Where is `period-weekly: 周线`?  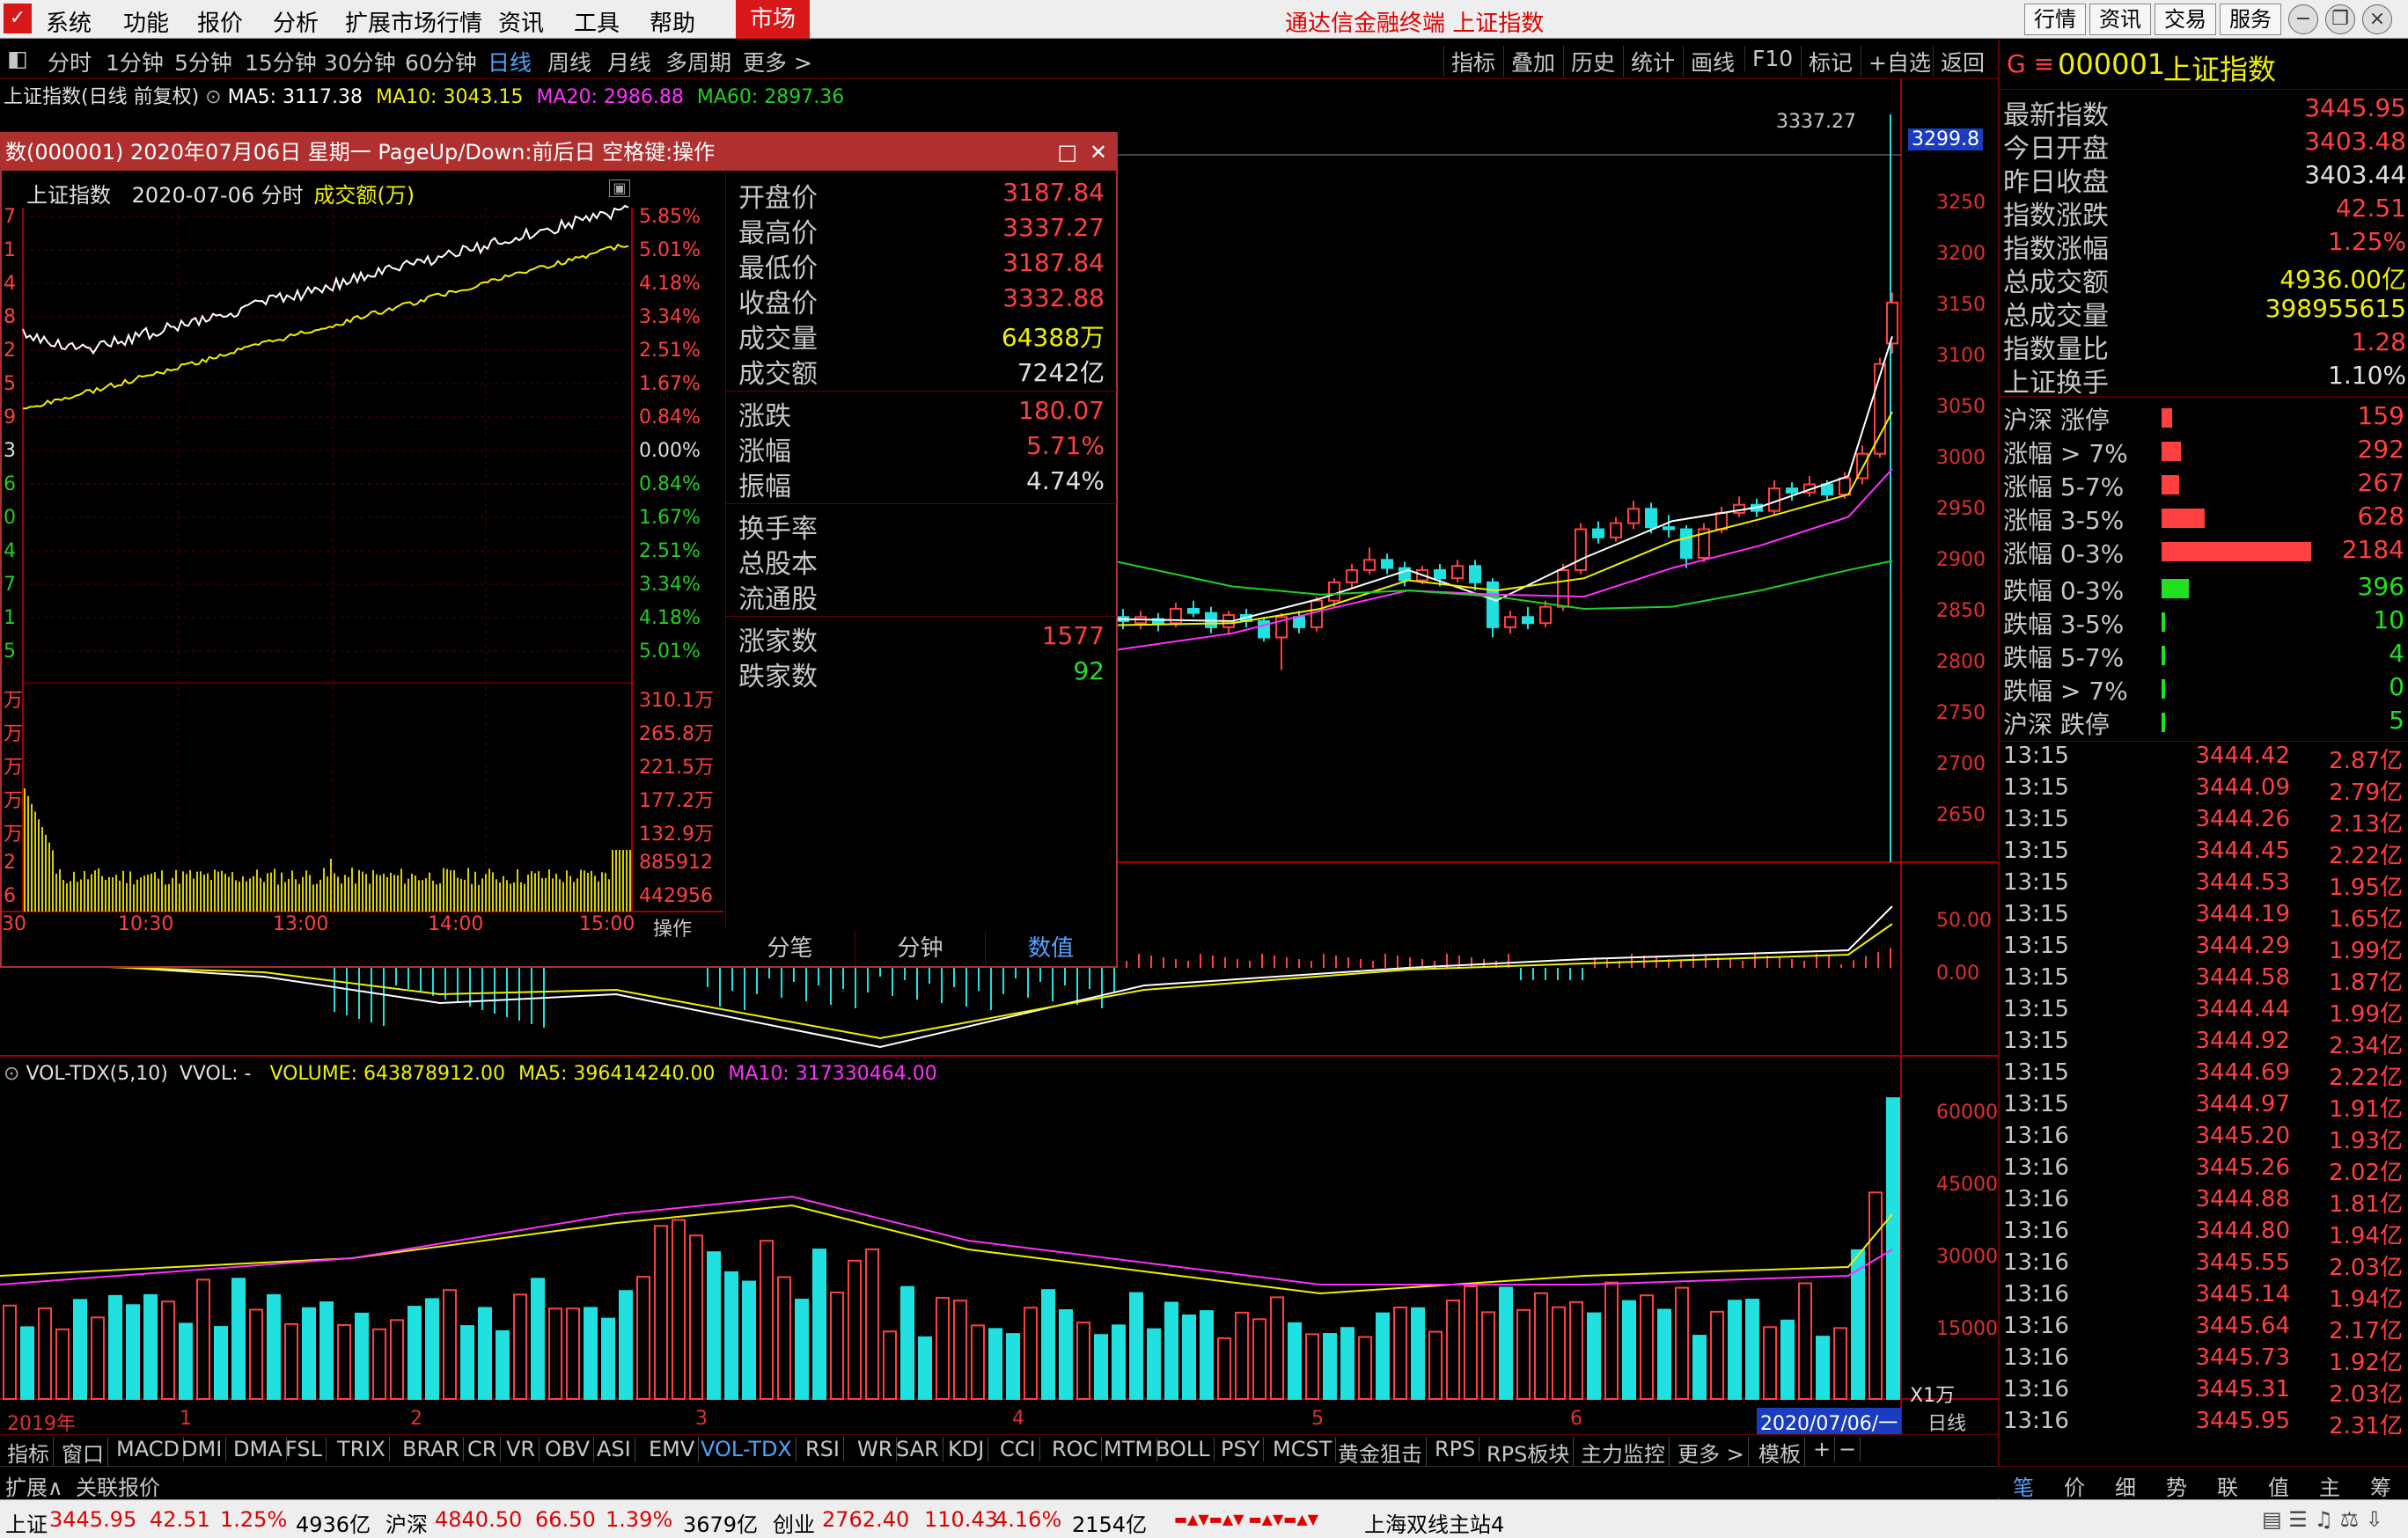 period-weekly: 周线 is located at coordinates (569, 61).